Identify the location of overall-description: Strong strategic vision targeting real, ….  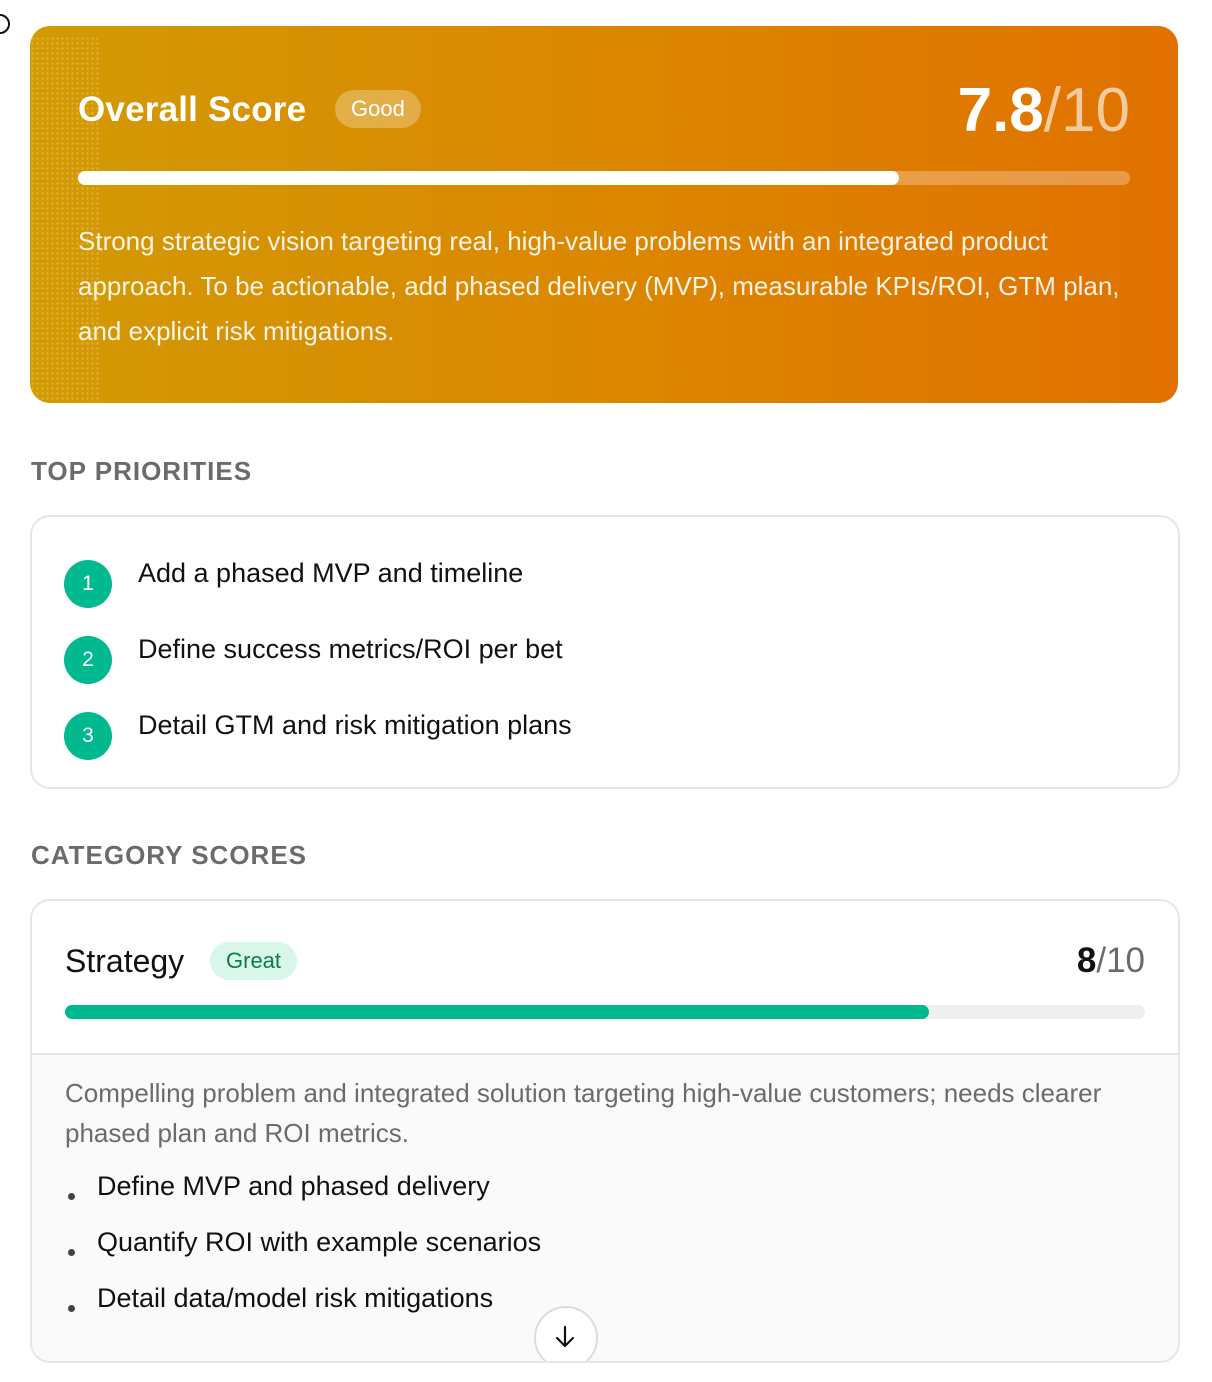
(599, 286).